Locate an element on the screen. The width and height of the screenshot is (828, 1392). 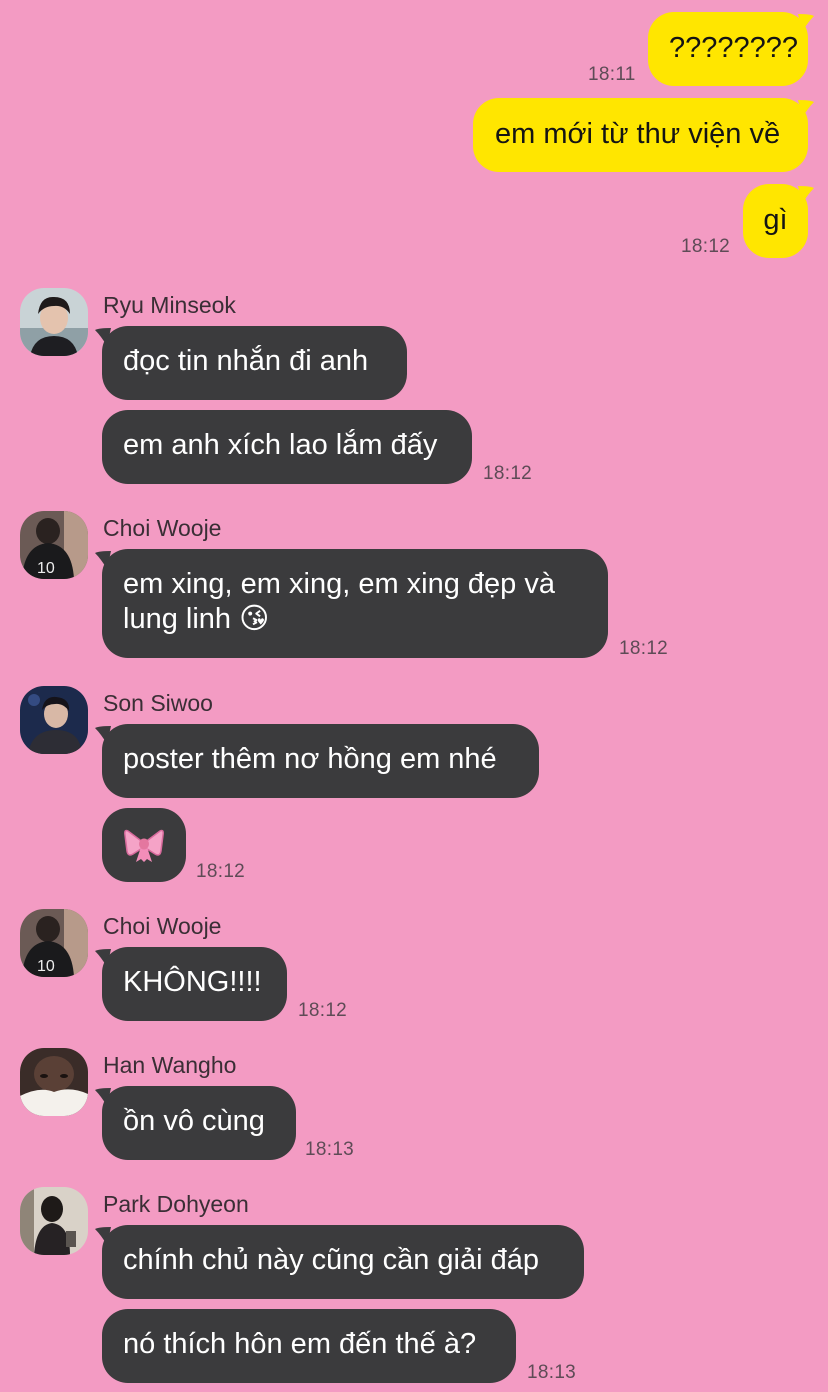
outgoing-message: em mới từ thư viện về is located at coordinates (640, 135).